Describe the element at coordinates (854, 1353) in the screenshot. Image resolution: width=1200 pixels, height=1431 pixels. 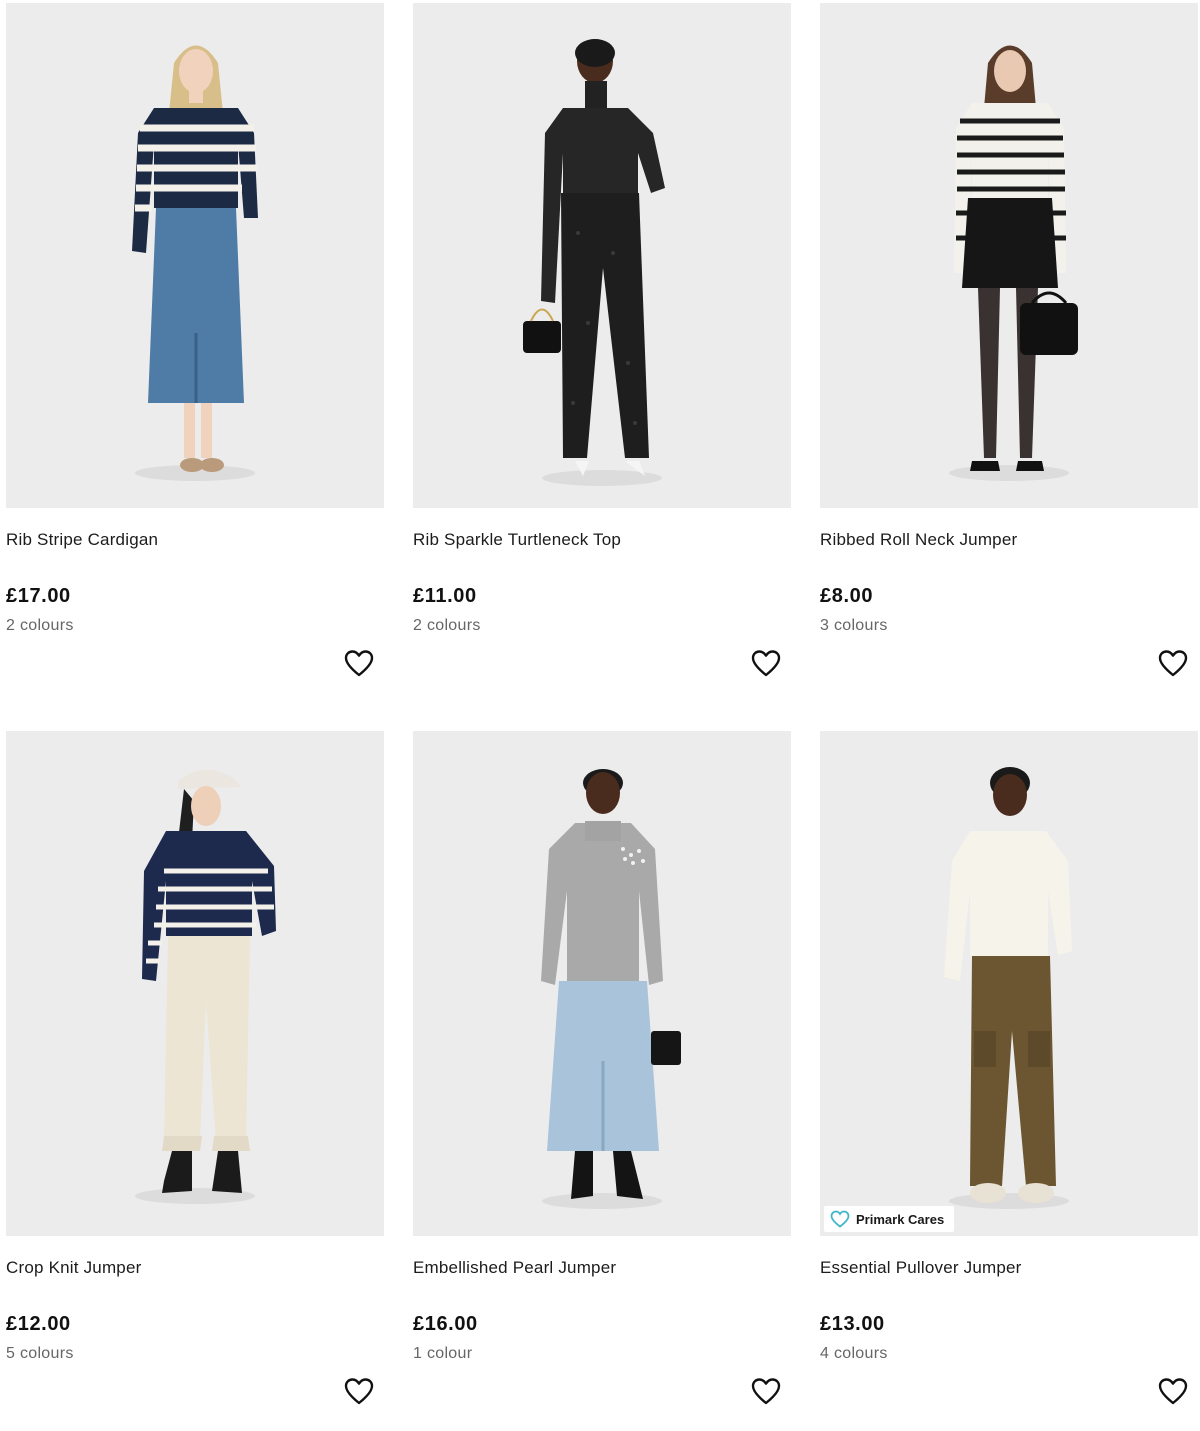
I see `product-colours: 4 colours` at that location.